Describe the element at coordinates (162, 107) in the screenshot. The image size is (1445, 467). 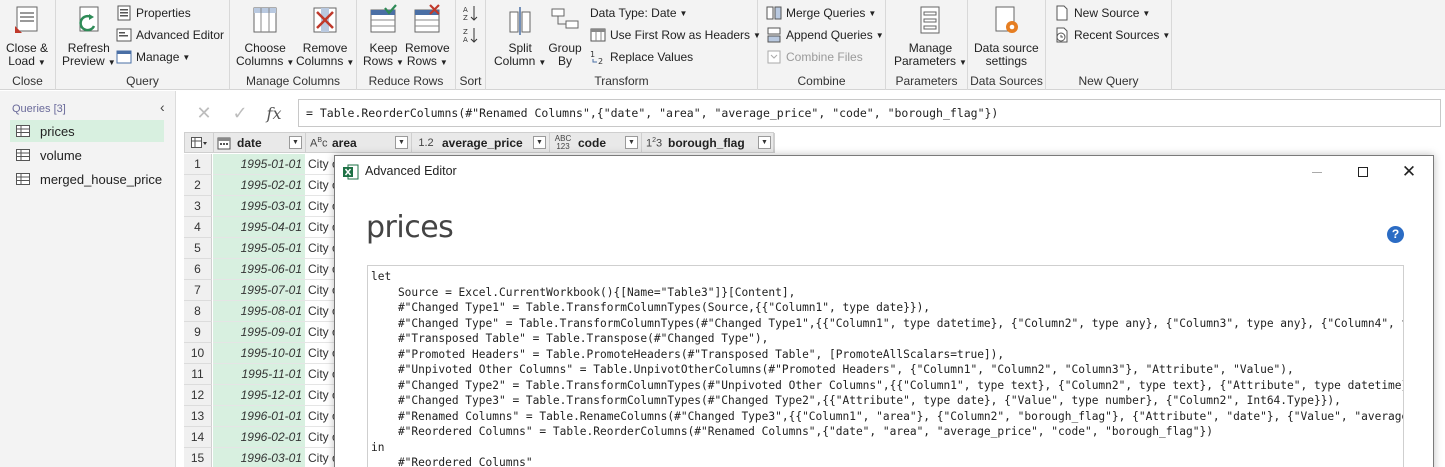
I see `collapse-pane-icon: ‹` at that location.